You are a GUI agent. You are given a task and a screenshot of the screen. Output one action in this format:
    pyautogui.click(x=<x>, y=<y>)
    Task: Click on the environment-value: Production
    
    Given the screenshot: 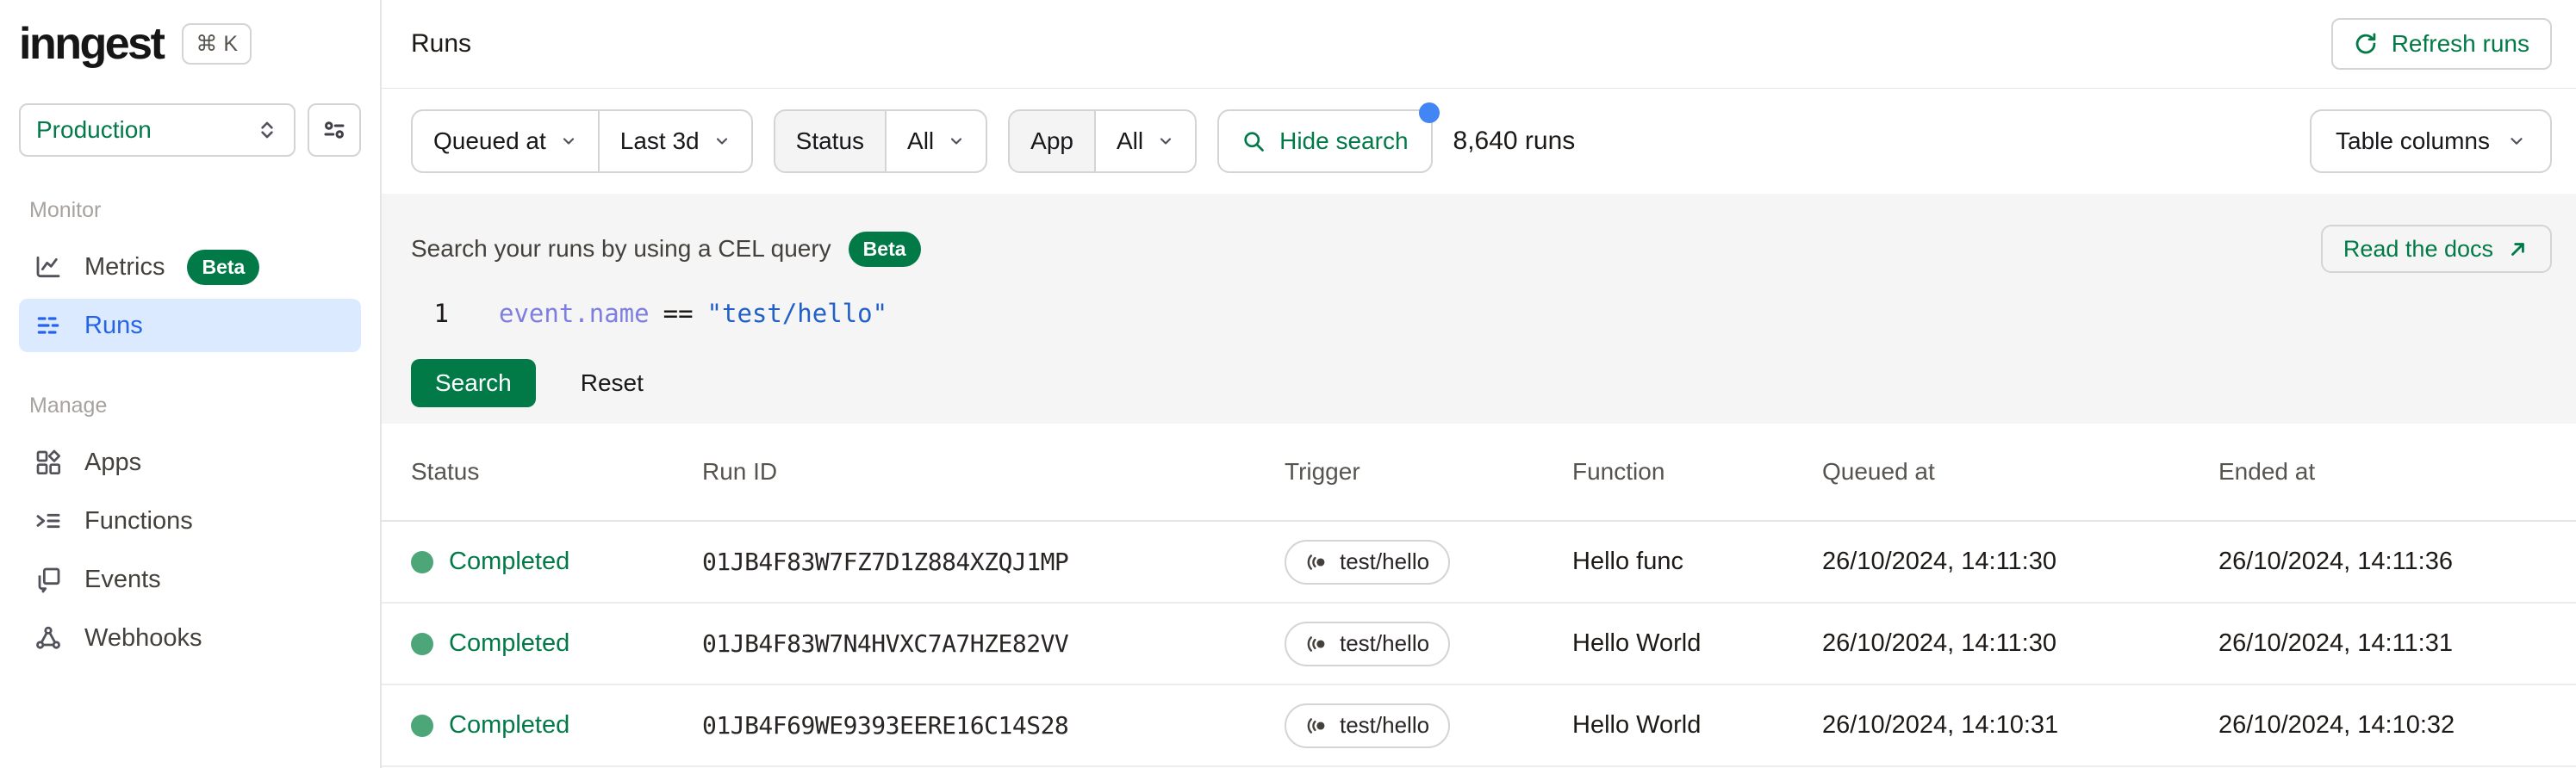 What is the action you would take?
    pyautogui.click(x=94, y=129)
    